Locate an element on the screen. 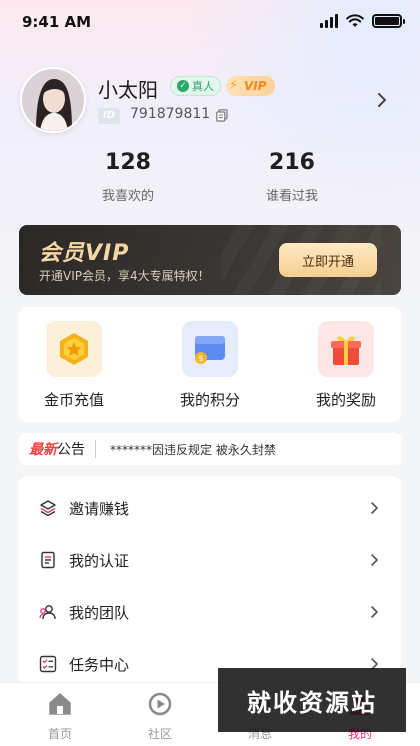 This screenshot has height=746, width=420. vip-badge-label: VIP is located at coordinates (255, 86).